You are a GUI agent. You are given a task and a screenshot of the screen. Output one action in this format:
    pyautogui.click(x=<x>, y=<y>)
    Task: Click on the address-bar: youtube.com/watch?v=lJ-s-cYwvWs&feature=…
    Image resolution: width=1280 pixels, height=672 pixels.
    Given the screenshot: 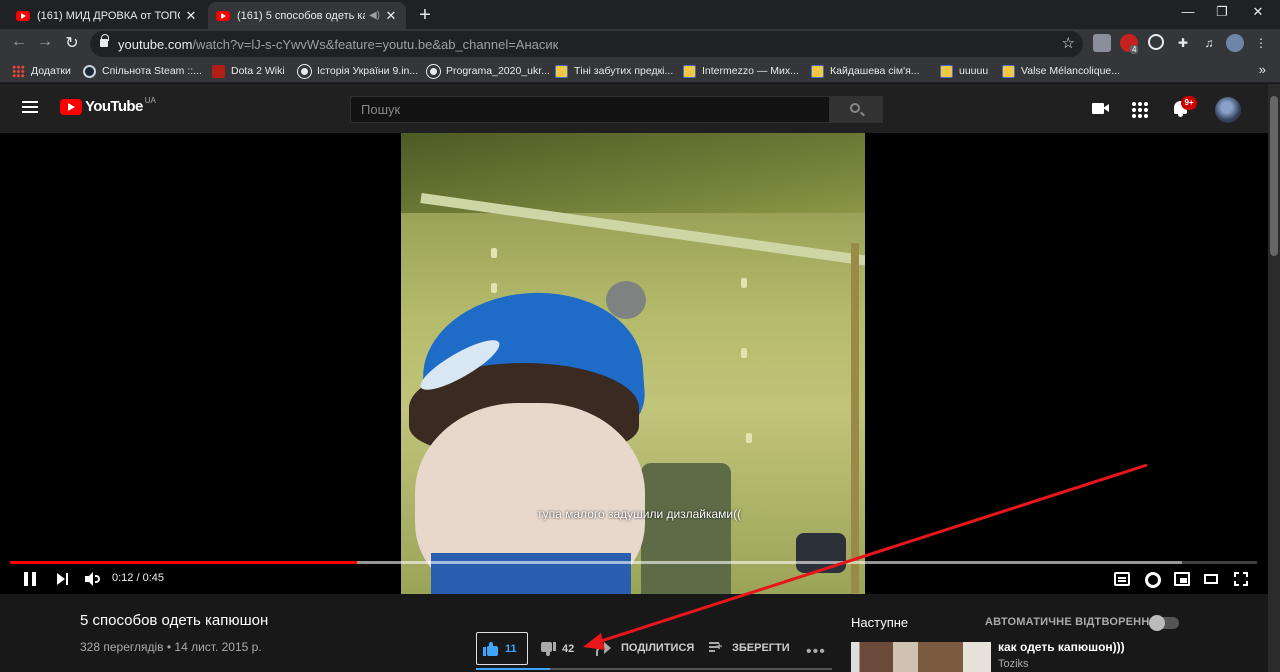 What is the action you would take?
    pyautogui.click(x=586, y=44)
    